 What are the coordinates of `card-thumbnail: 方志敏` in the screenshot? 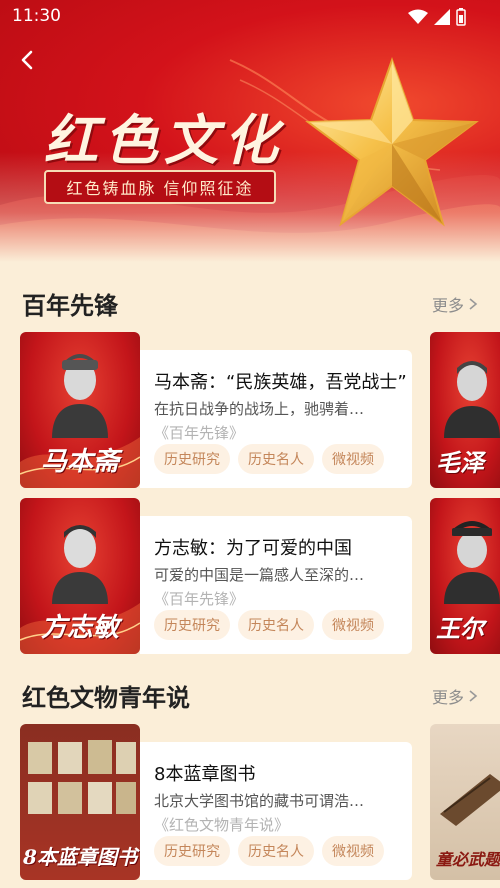 It's located at (80, 576).